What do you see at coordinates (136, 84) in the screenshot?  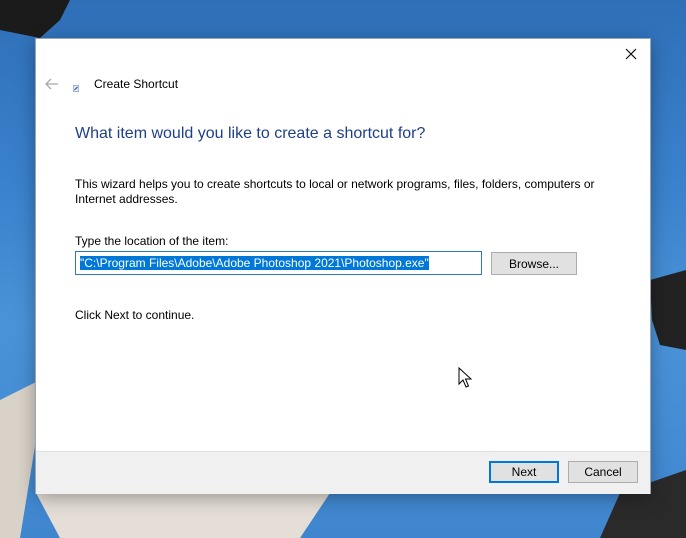 I see `window-title: Create Shortcut` at bounding box center [136, 84].